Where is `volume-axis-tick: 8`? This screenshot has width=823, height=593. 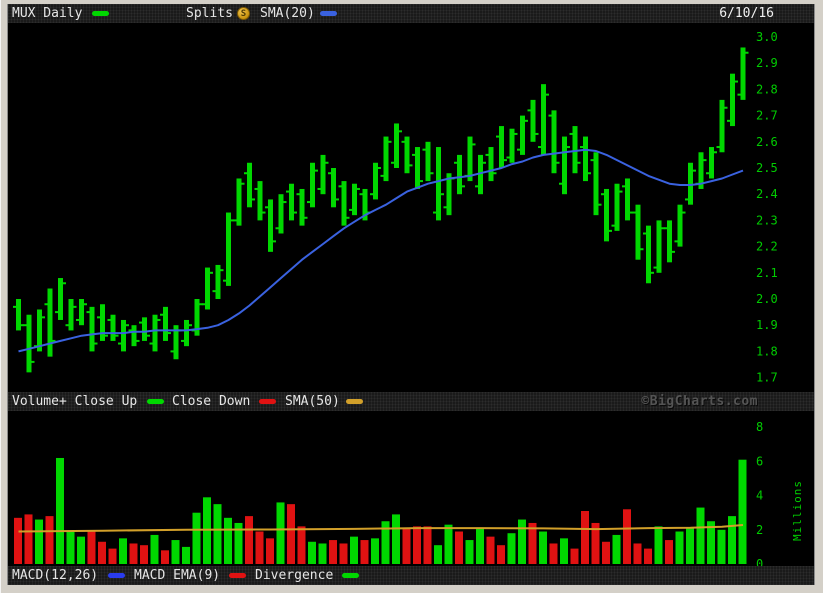
volume-axis-tick: 8 is located at coordinates (759, 427).